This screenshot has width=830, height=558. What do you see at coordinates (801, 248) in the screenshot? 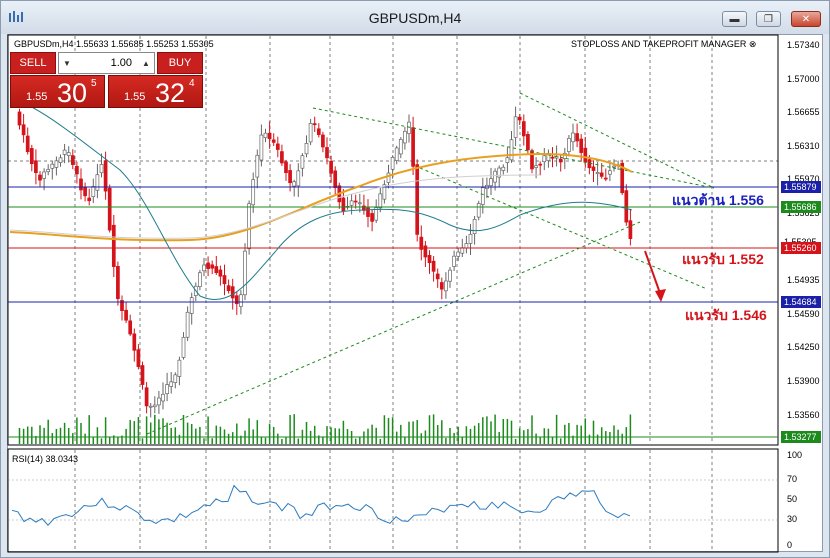
I see `support-price-tag: 1.55260` at bounding box center [801, 248].